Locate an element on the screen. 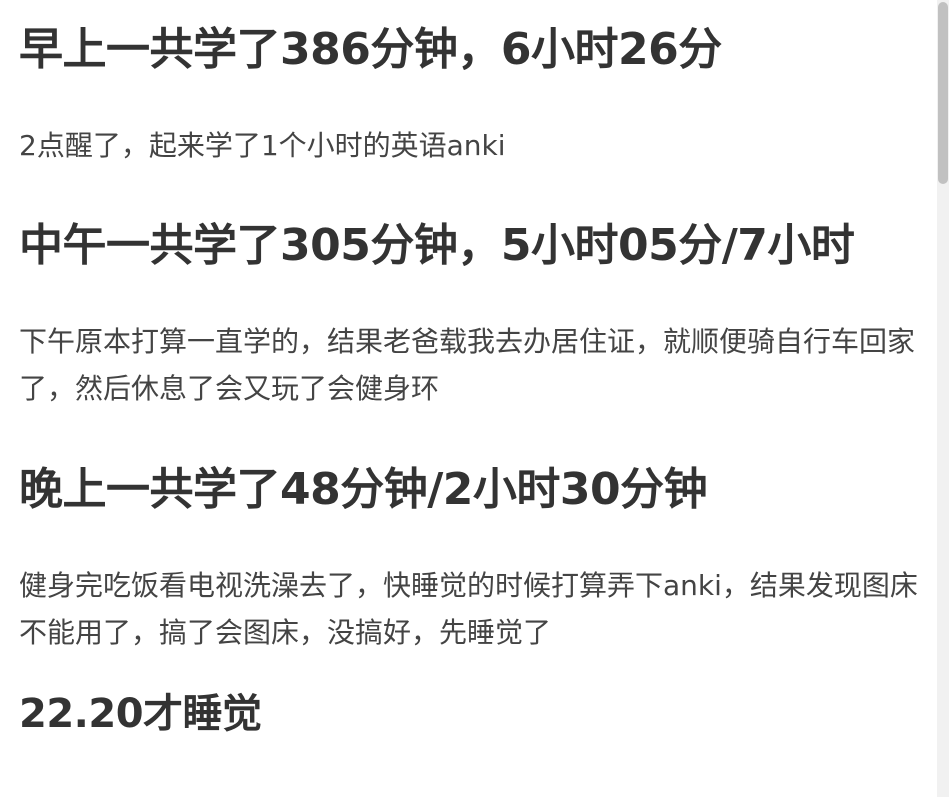 The height and width of the screenshot is (797, 949). morning-heading: 早上一共学了386分钟，6小时26分 is located at coordinates (370, 49).